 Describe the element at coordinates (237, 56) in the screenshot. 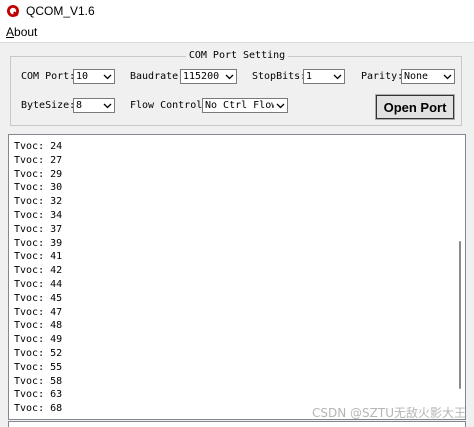

I see `group-title: COM Port Setting` at that location.